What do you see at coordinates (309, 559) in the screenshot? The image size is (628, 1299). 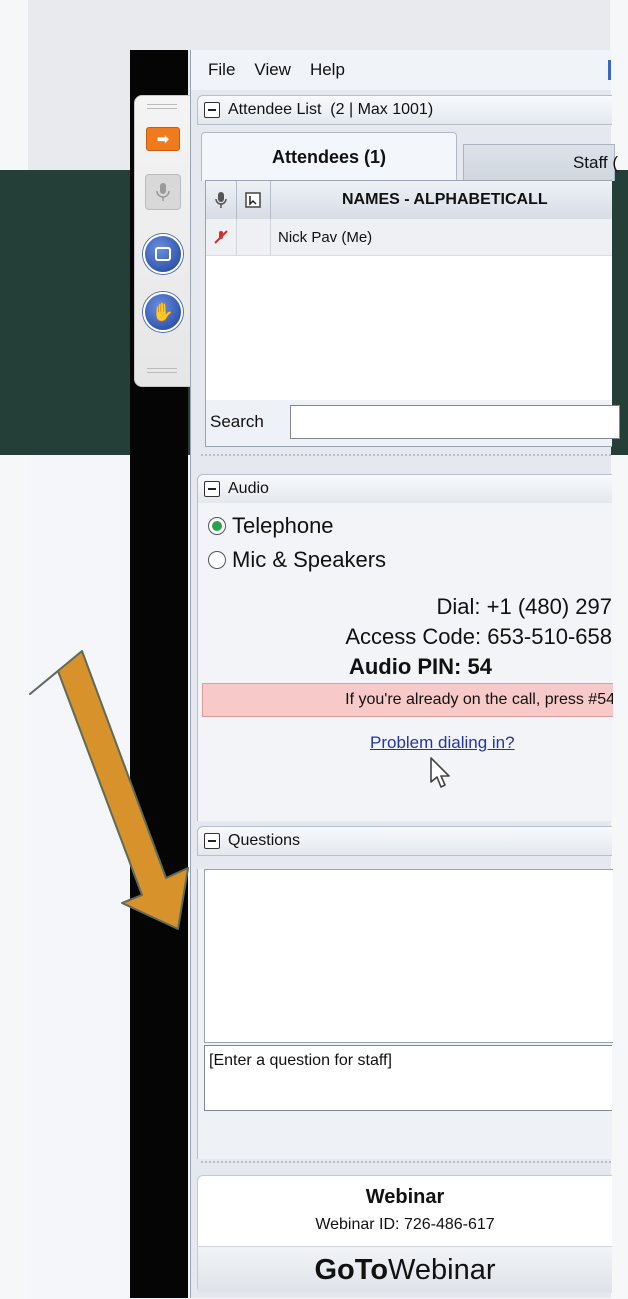 I see `radio-mic-label: Mic & Speakers` at bounding box center [309, 559].